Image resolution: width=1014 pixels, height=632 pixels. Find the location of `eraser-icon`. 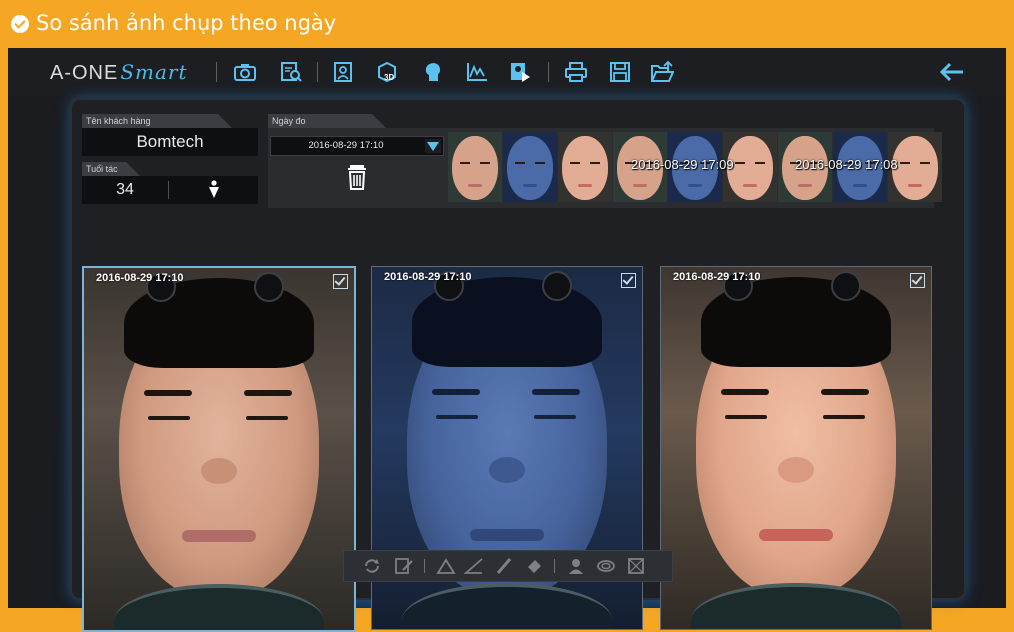

eraser-icon is located at coordinates (534, 566).